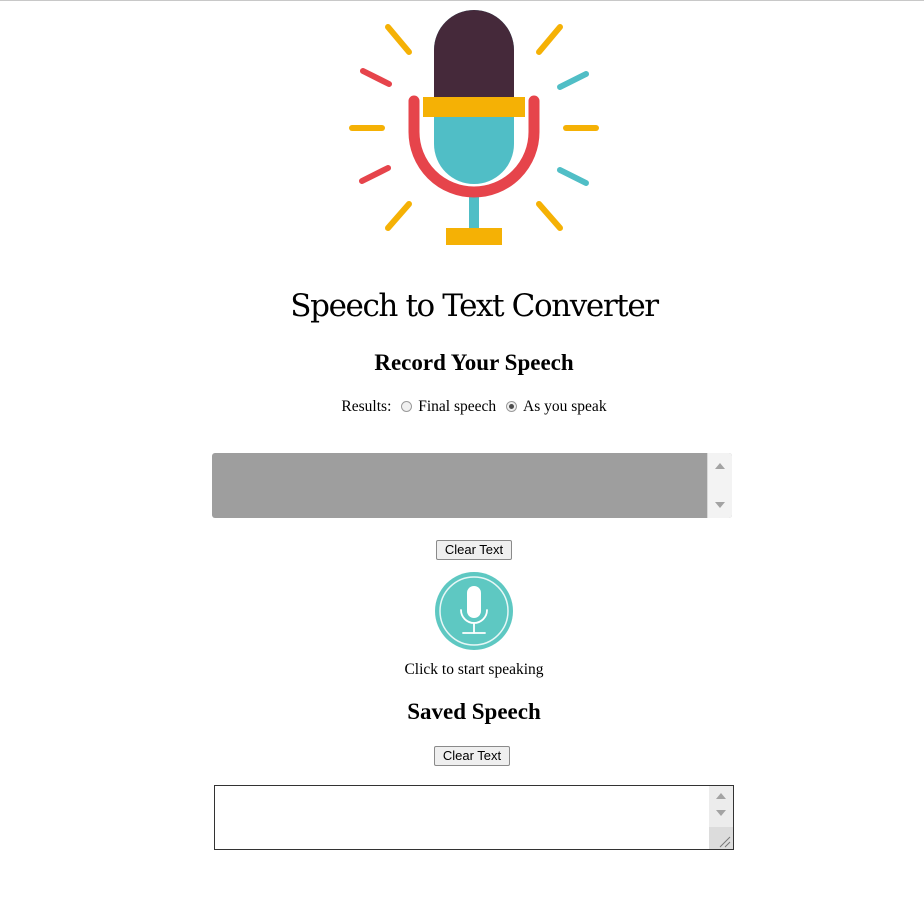 The image size is (924, 913). What do you see at coordinates (721, 817) in the screenshot?
I see `saved-speech-scrollbar` at bounding box center [721, 817].